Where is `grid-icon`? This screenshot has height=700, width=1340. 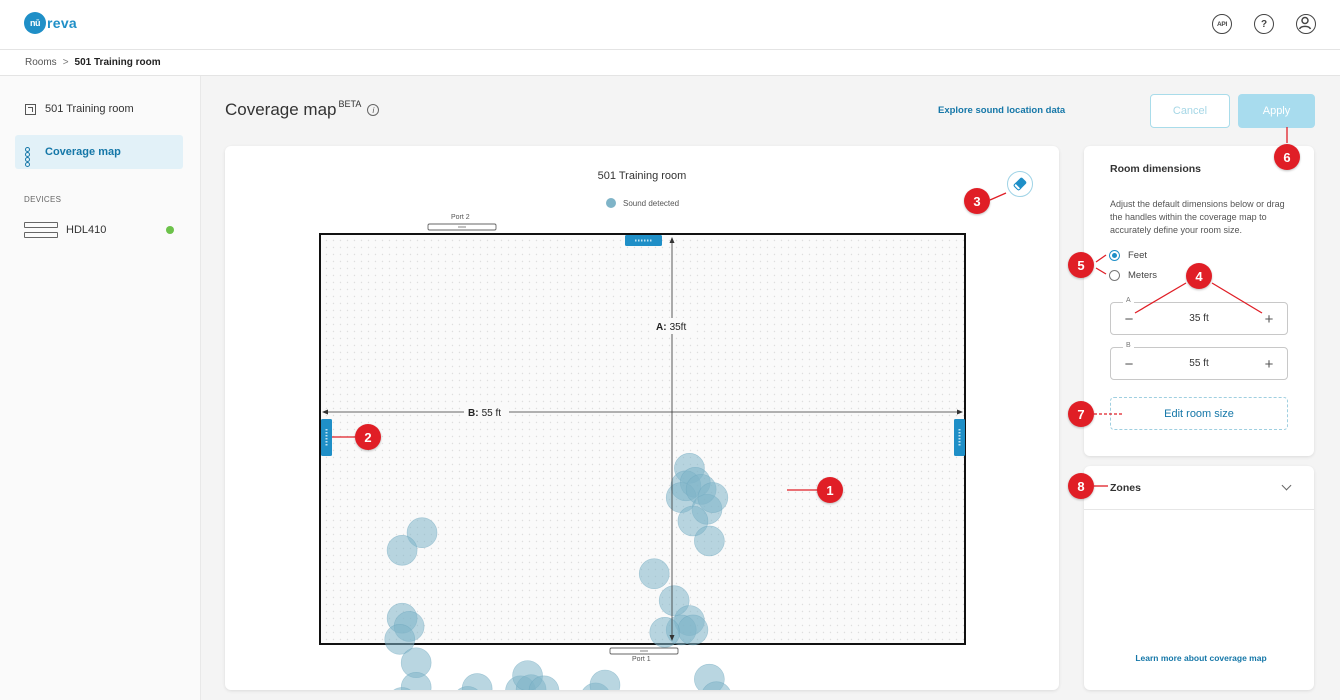
grid-icon is located at coordinates (30, 156).